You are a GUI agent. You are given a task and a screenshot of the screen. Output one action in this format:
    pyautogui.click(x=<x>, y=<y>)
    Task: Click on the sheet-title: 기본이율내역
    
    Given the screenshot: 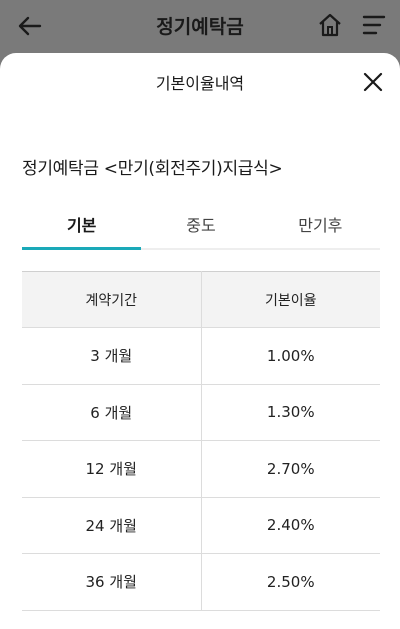 What is the action you would take?
    pyautogui.click(x=200, y=83)
    